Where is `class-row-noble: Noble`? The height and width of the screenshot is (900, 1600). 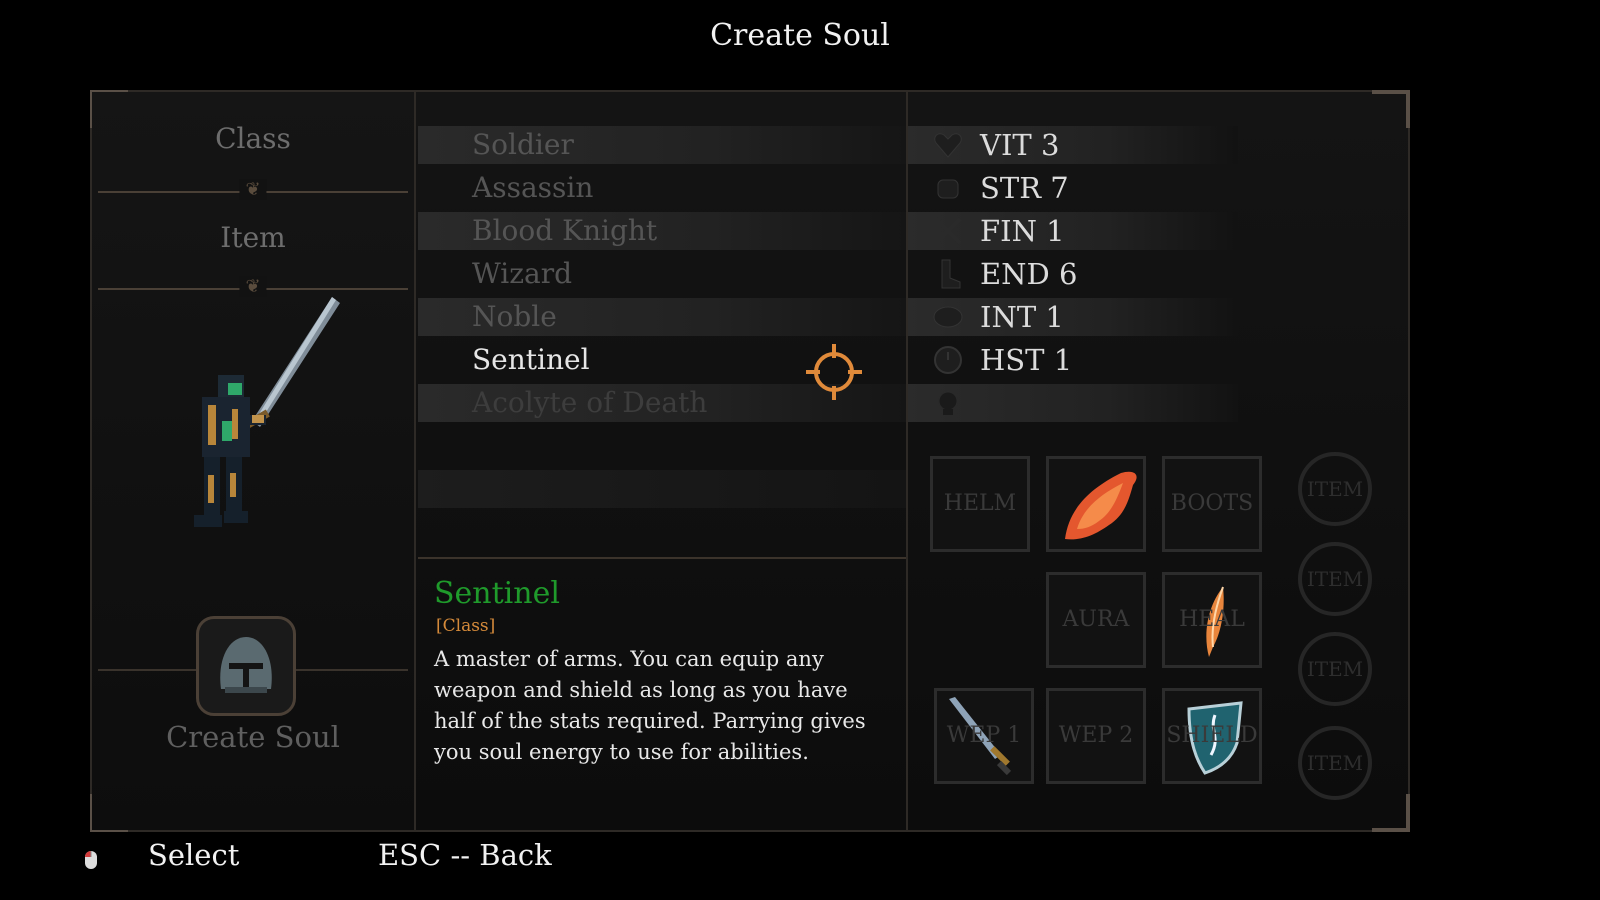 class-row-noble: Noble is located at coordinates (662, 317).